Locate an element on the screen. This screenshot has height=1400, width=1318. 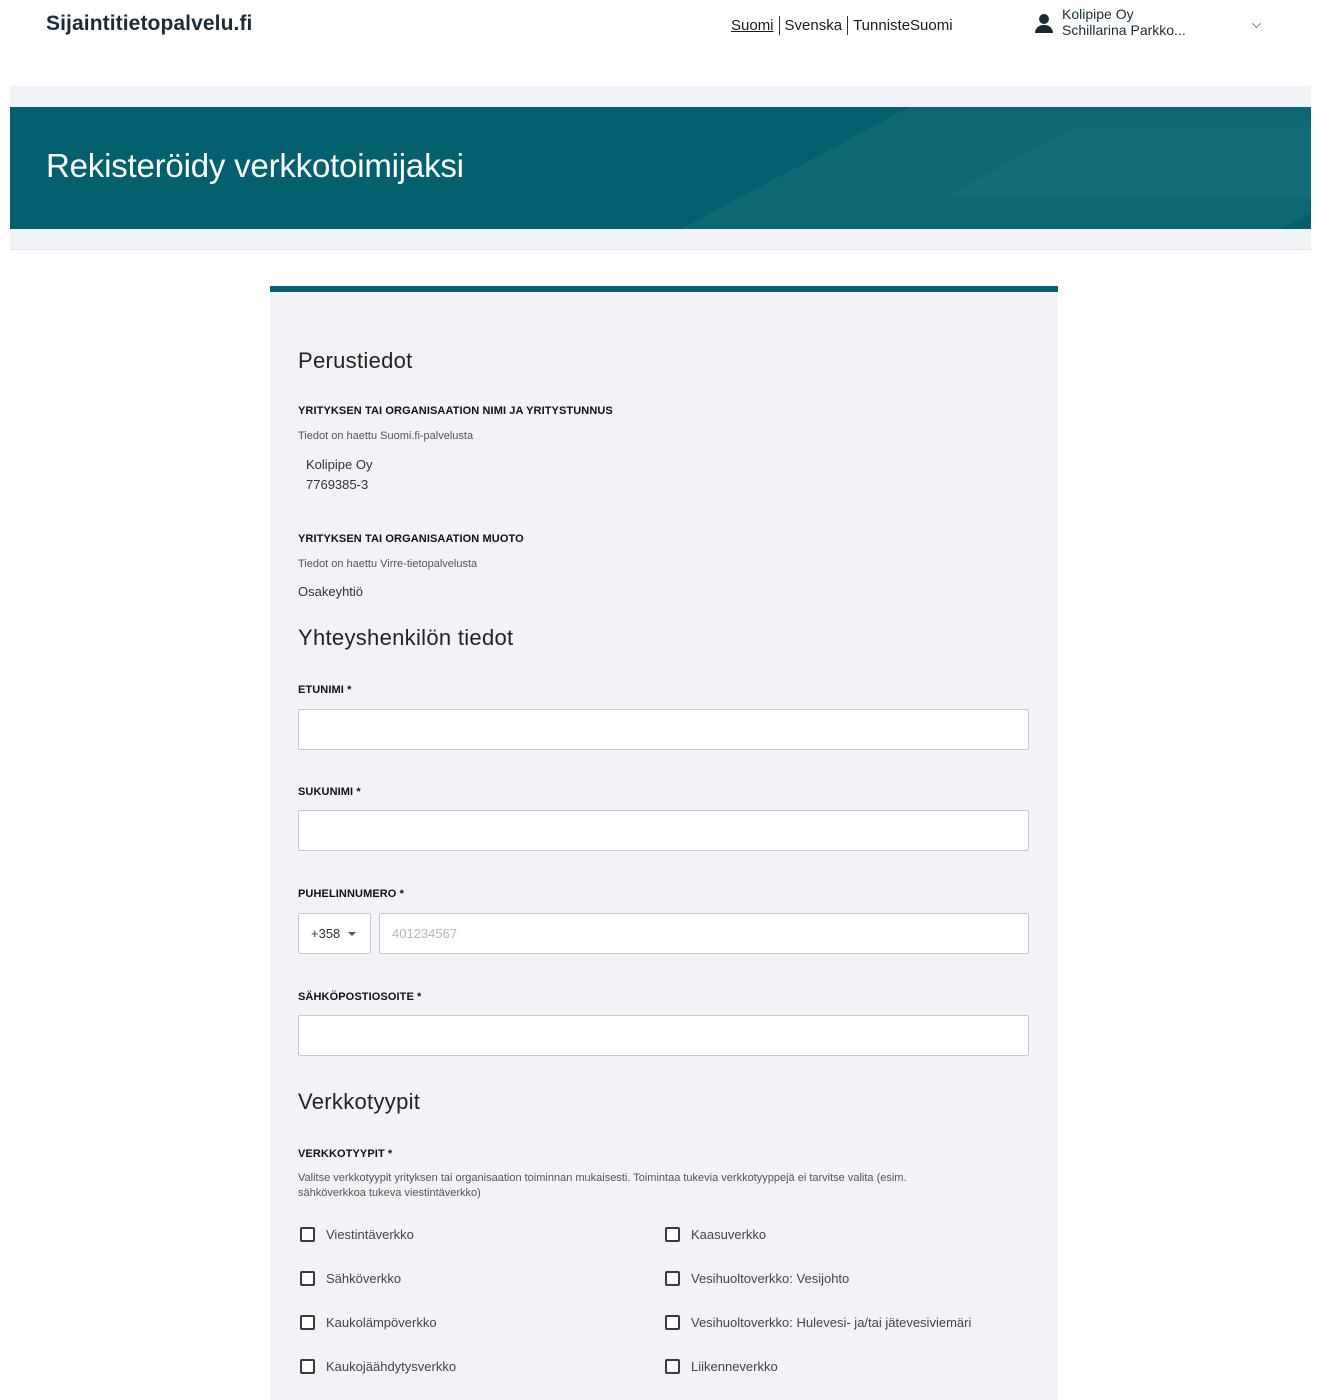
checkbox-label: Kaasuverkko is located at coordinates (729, 1234).